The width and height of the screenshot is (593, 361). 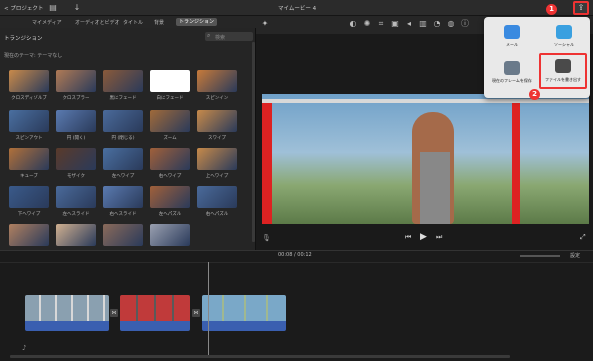 I want to click on share-popup: メール ソーシャル 現在のフレームを保存 ファイルを書き出す, so click(x=537, y=57).